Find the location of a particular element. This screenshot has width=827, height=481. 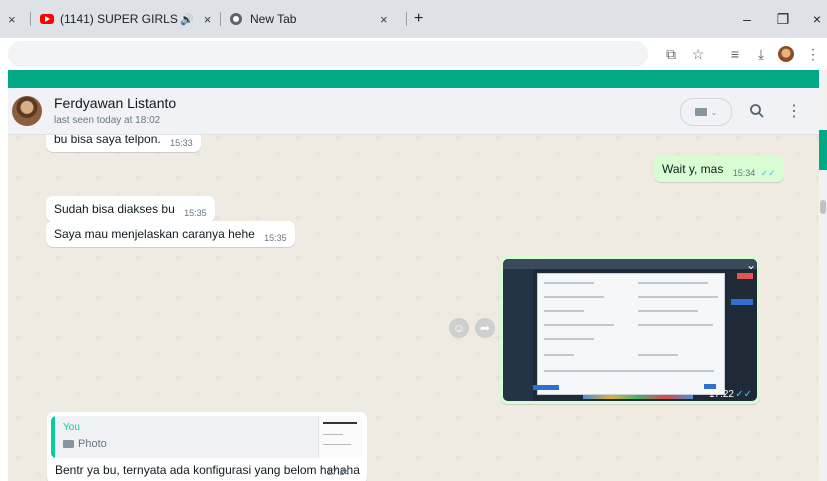

message-time: 17:24 is located at coordinates (338, 472).